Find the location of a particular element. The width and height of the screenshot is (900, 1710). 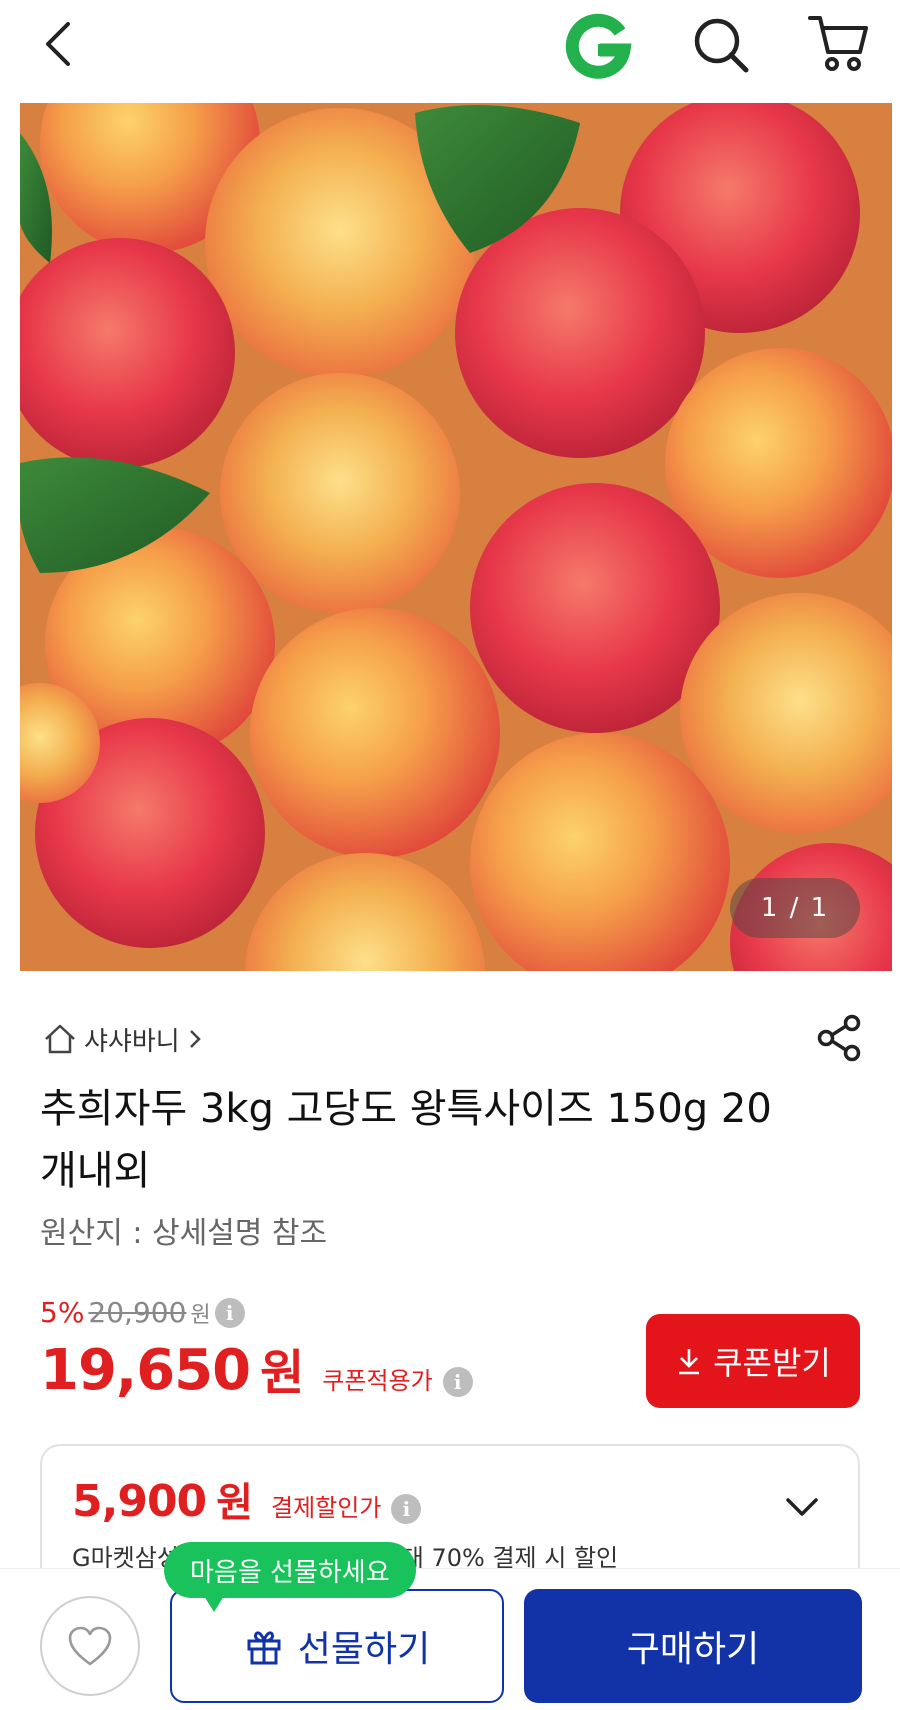

image-counter: 1 / 1 is located at coordinates (795, 908).